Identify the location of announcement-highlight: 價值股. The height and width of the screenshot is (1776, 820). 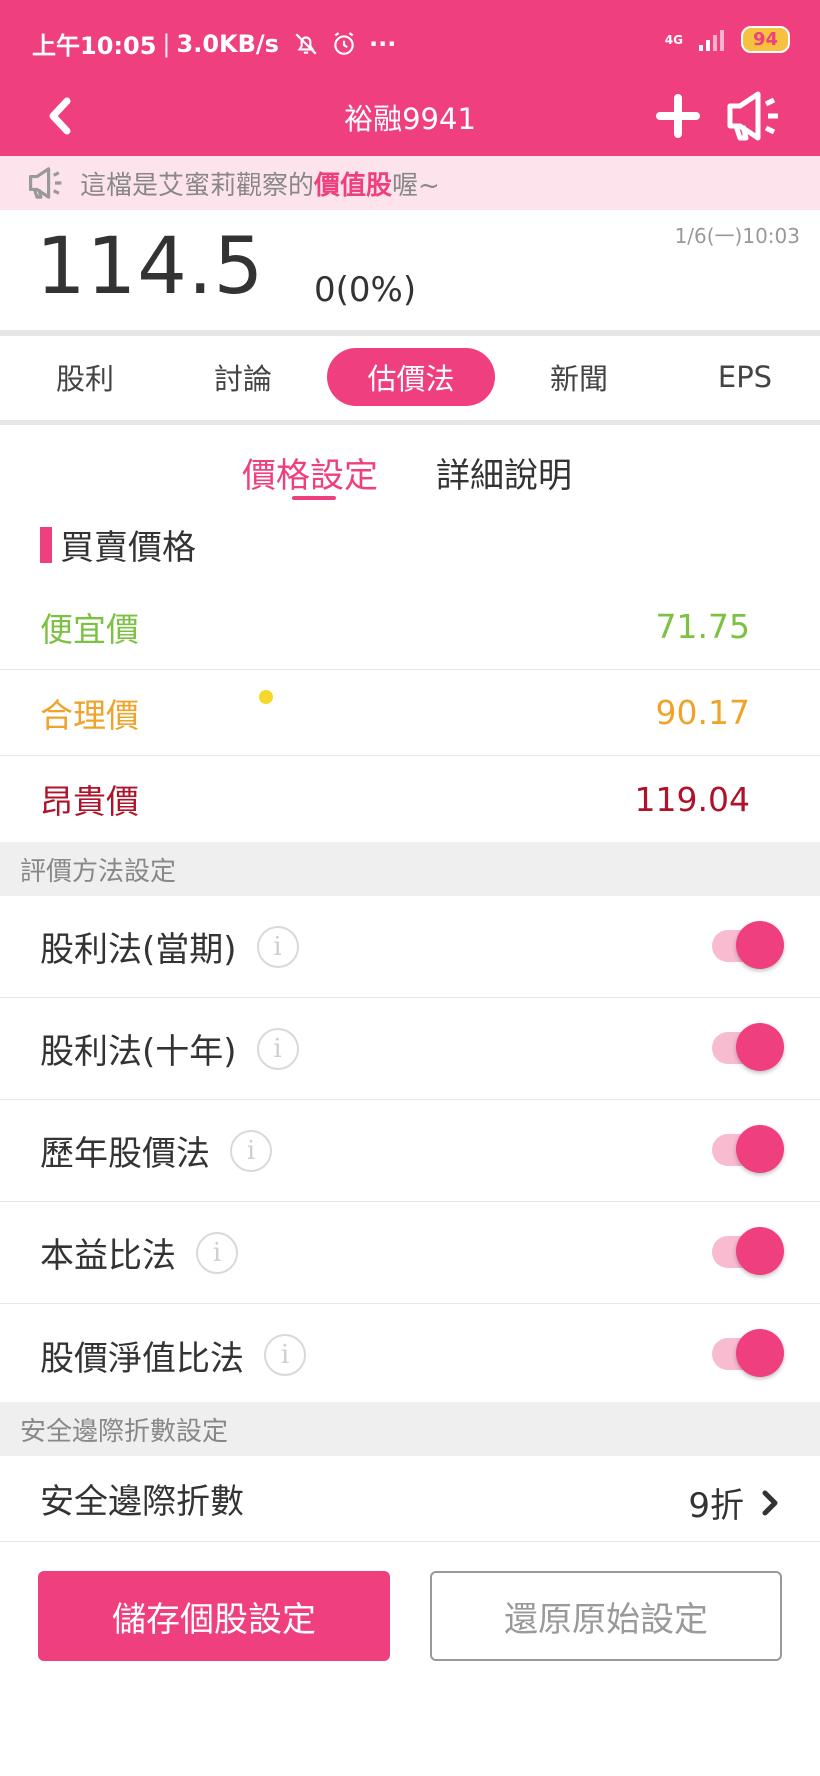
(353, 185).